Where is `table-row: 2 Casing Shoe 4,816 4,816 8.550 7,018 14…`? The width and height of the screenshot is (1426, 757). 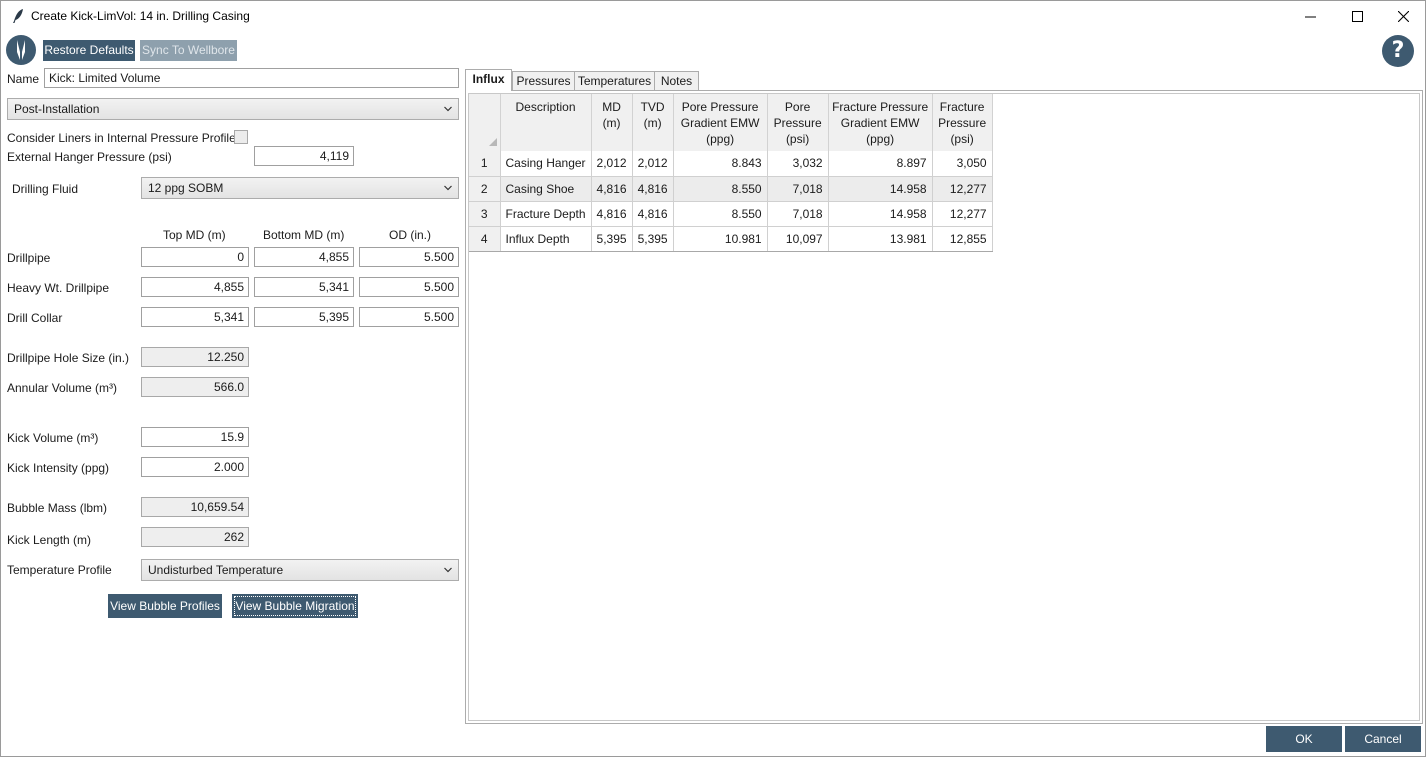 table-row: 2 Casing Shoe 4,816 4,816 8.550 7,018 14… is located at coordinates (731, 189).